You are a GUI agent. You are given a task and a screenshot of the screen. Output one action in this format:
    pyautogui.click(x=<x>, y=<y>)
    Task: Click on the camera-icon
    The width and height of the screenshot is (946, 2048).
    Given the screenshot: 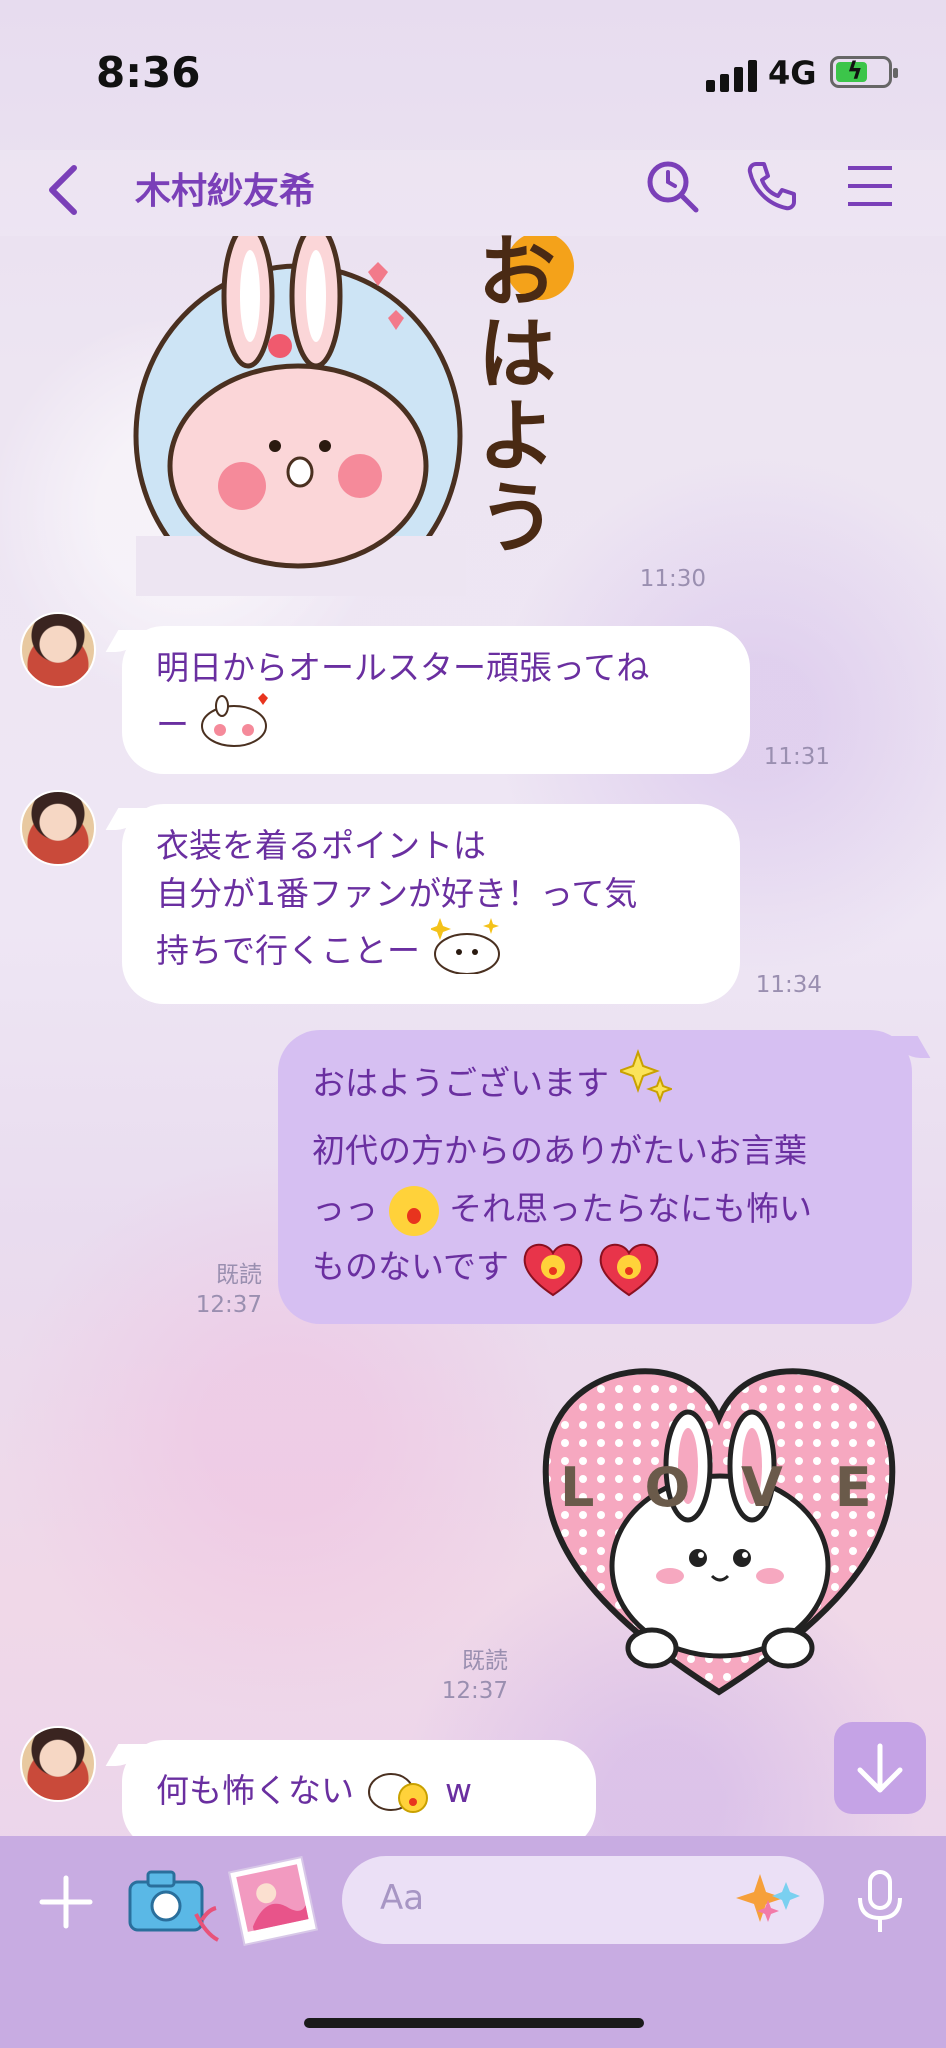 What is the action you would take?
    pyautogui.click(x=174, y=1904)
    